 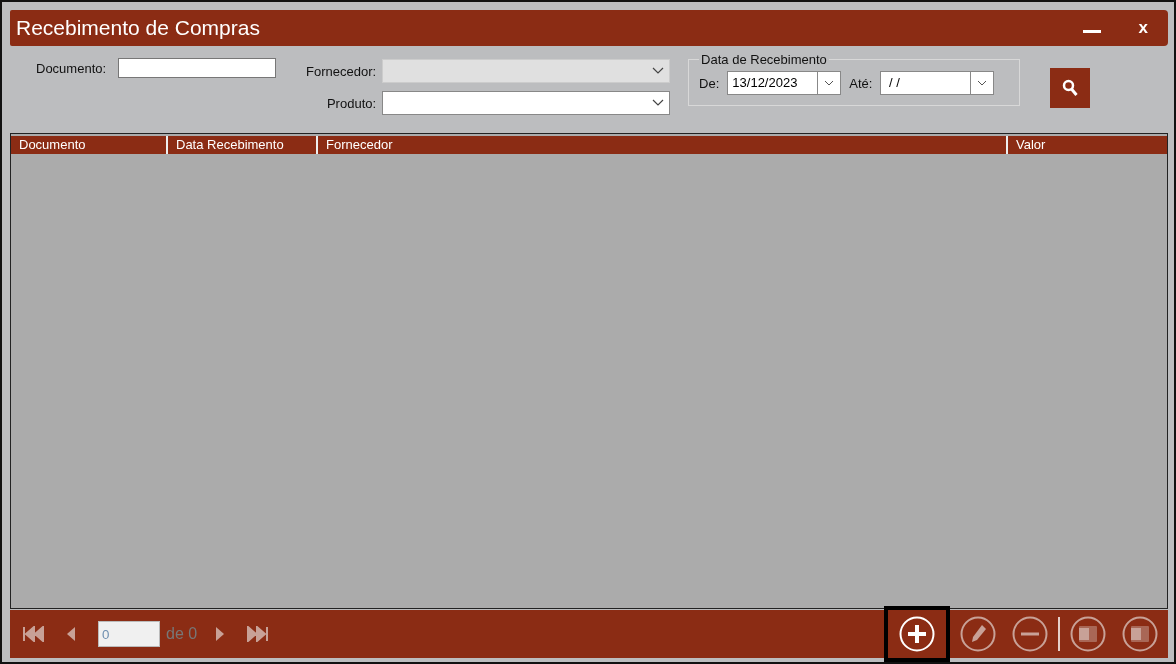 What do you see at coordinates (1143, 28) in the screenshot?
I see `close-button: x` at bounding box center [1143, 28].